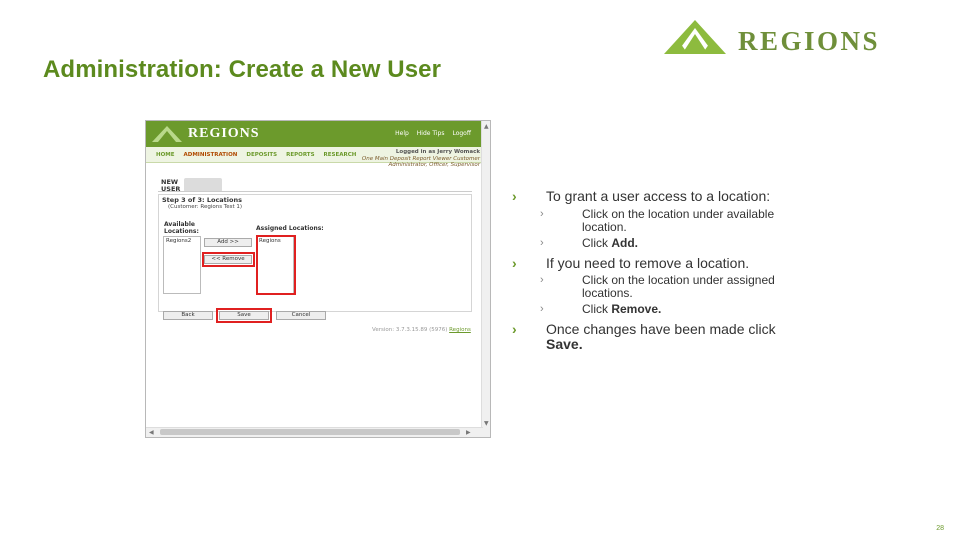  Describe the element at coordinates (636, 309) in the screenshot. I see `bullet-remove-sub2-bold: Remove.` at that location.